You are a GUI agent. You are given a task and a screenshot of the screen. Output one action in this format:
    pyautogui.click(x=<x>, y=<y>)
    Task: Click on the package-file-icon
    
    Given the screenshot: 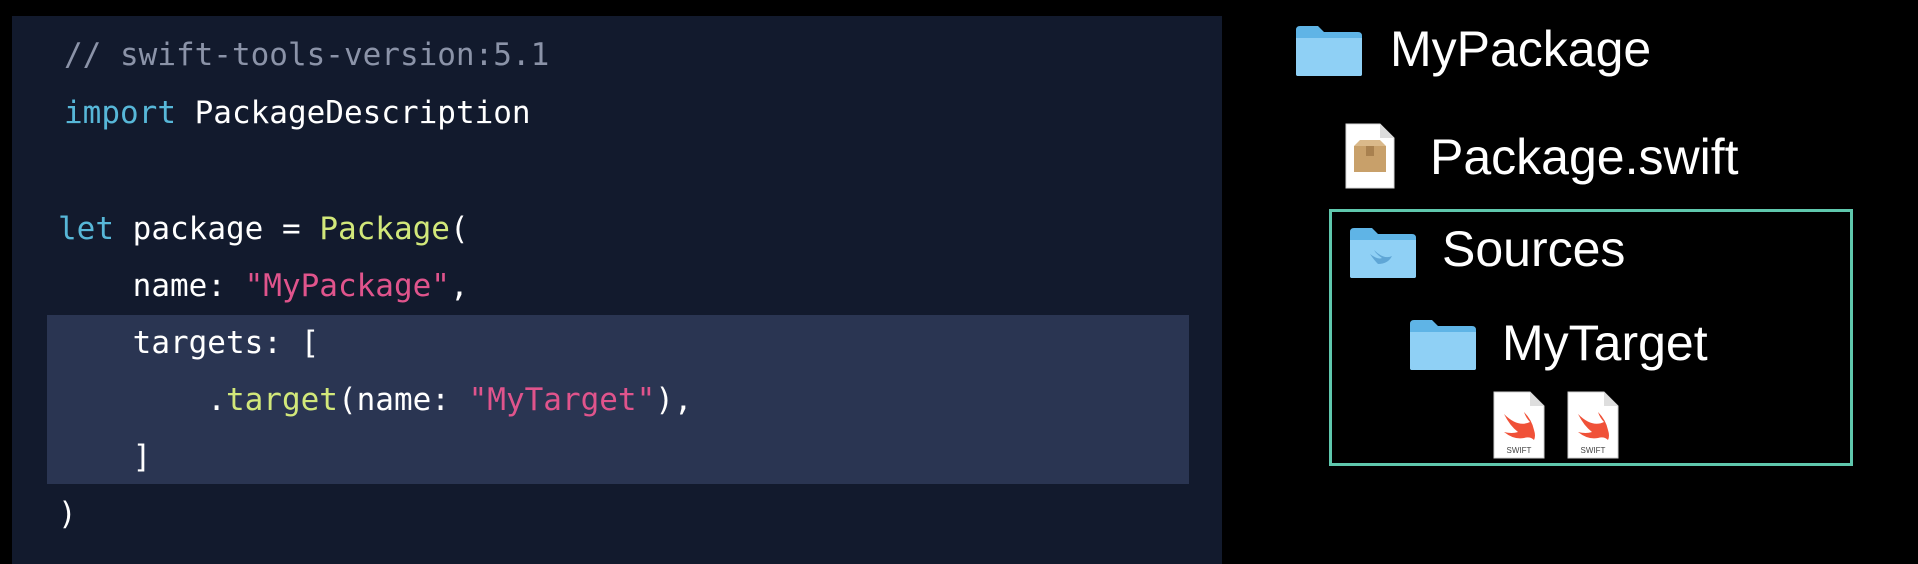 What is the action you would take?
    pyautogui.click(x=1370, y=156)
    